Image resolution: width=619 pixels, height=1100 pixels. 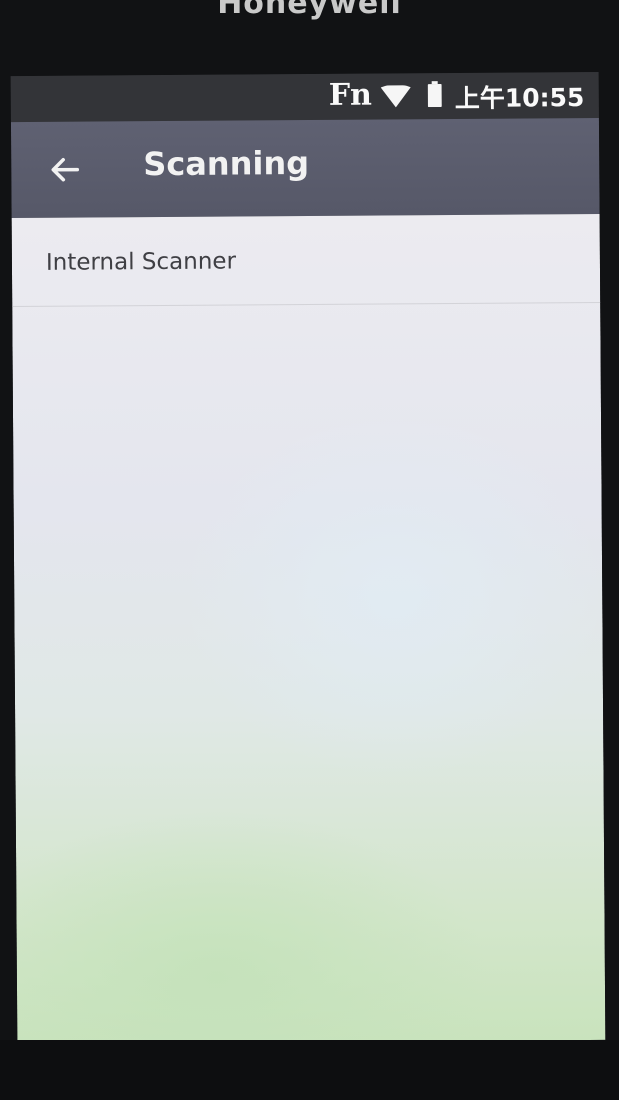 What do you see at coordinates (226, 163) in the screenshot?
I see `page-title: Scanning` at bounding box center [226, 163].